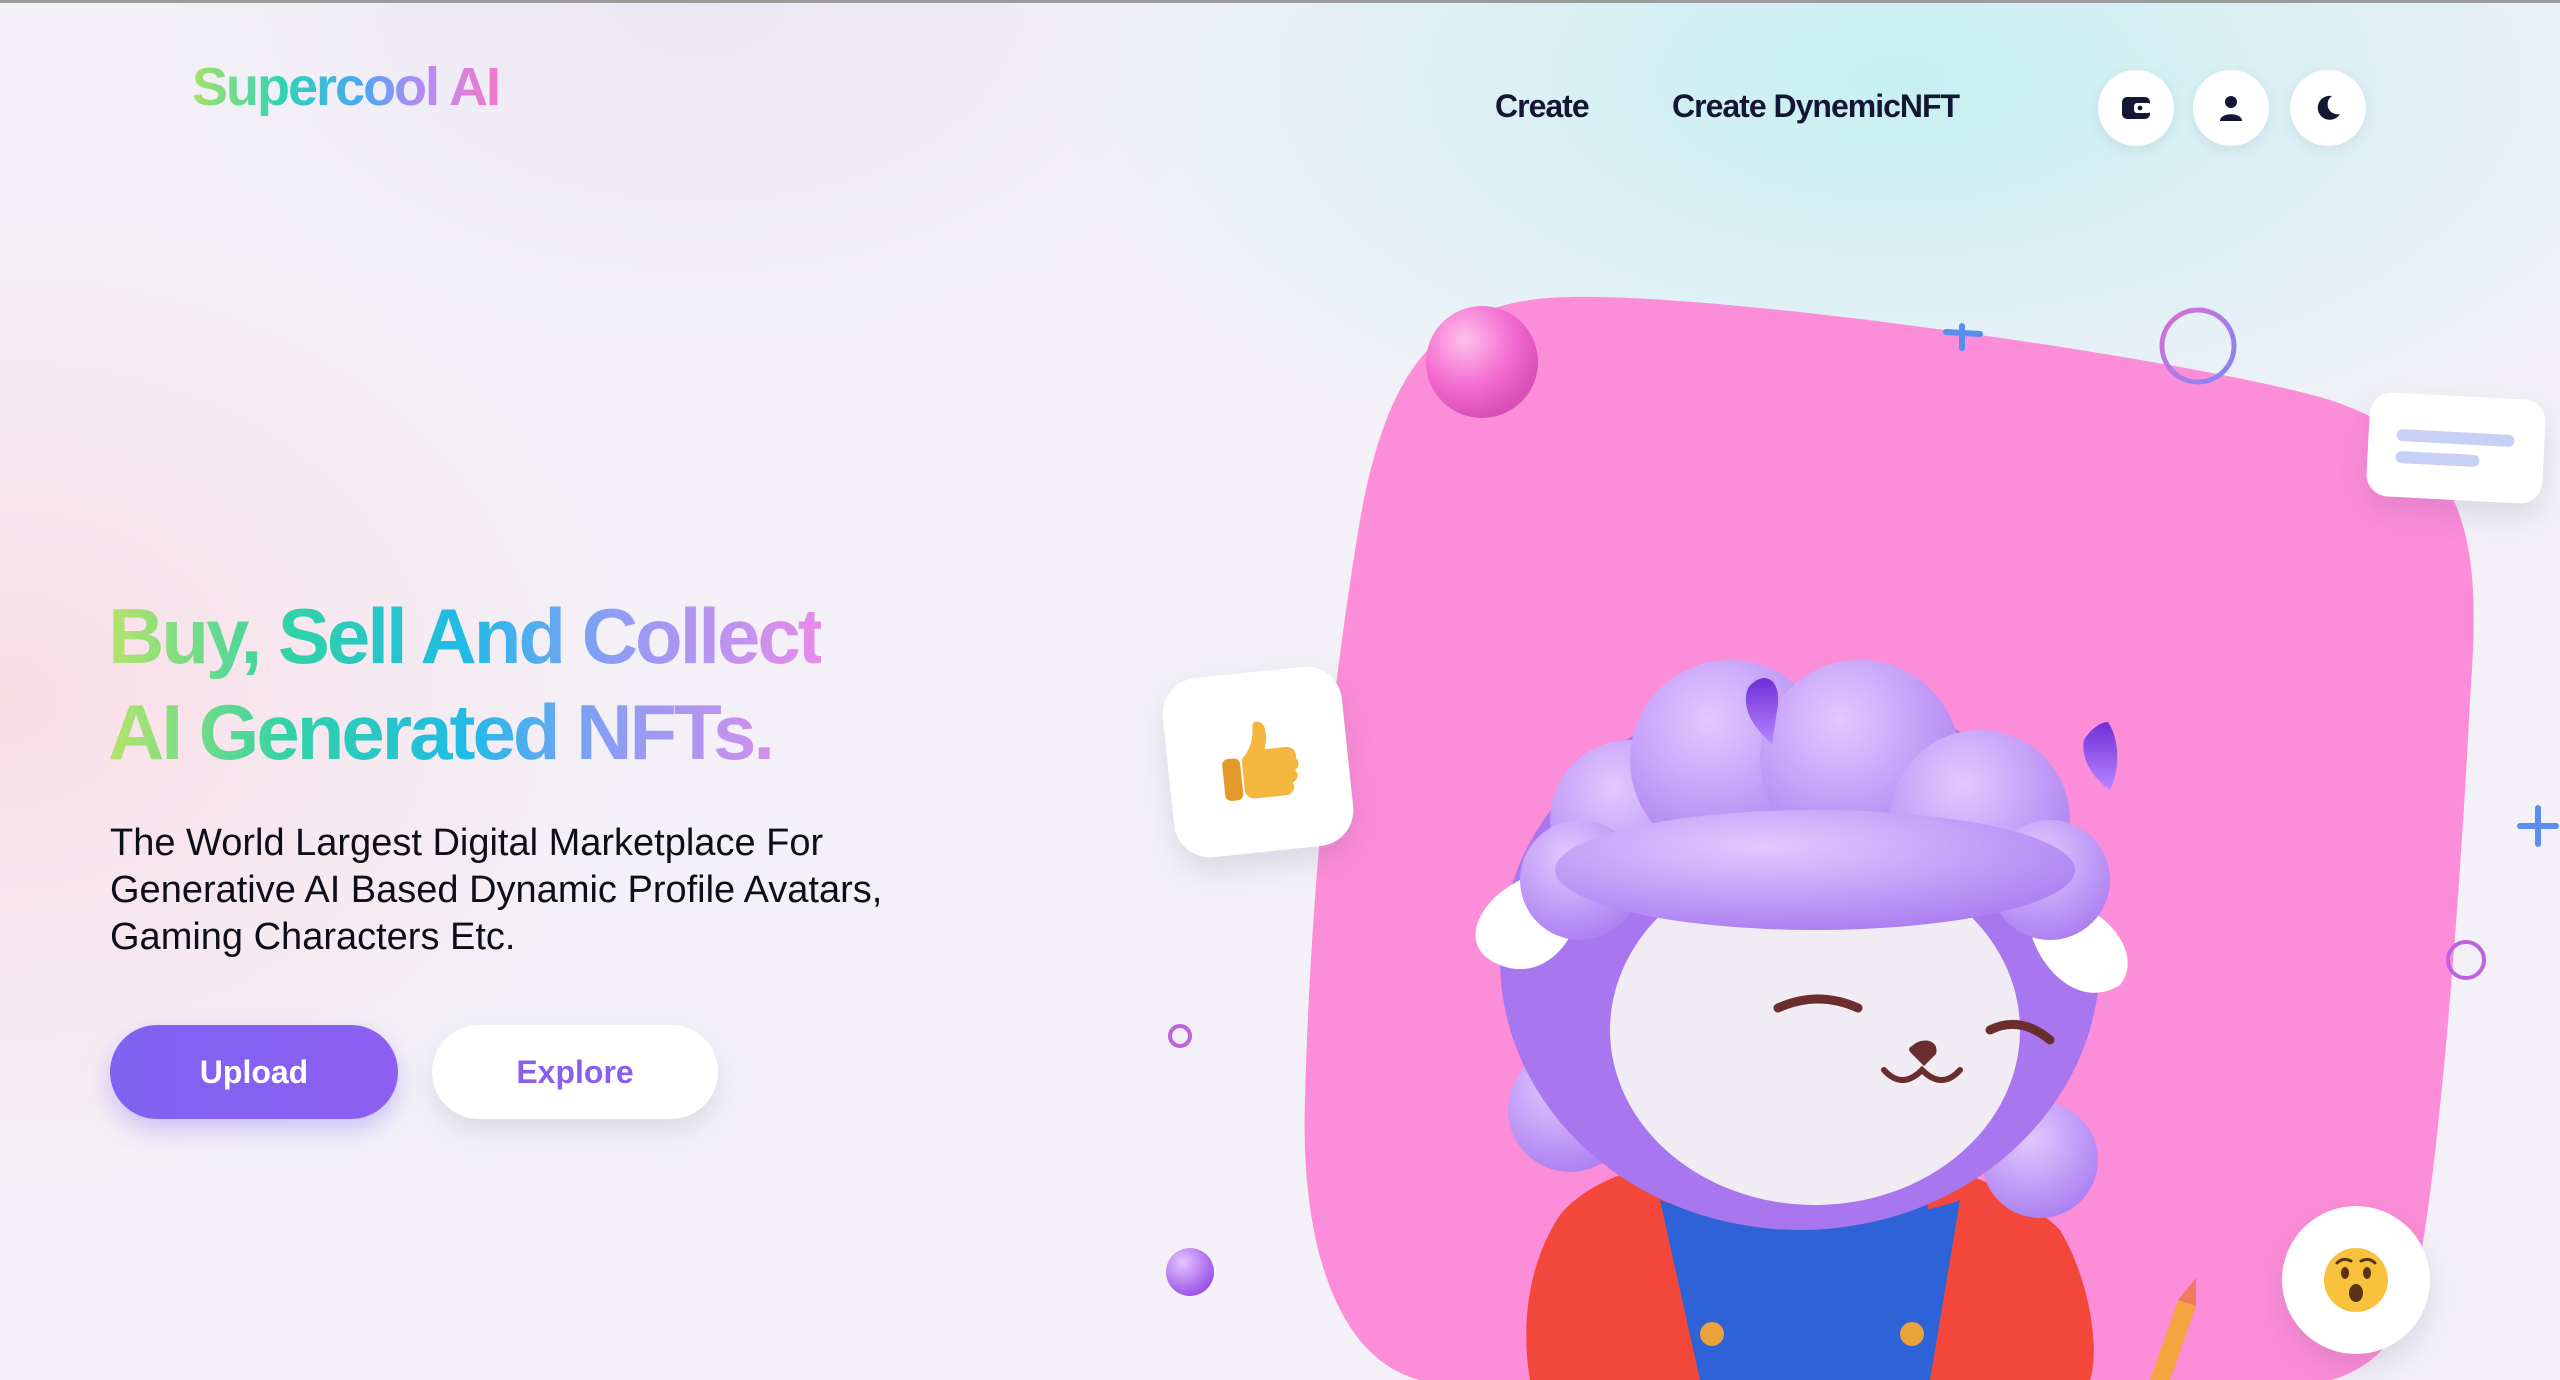 This screenshot has width=2560, height=1380. I want to click on chat-bubble-card, so click(2456, 448).